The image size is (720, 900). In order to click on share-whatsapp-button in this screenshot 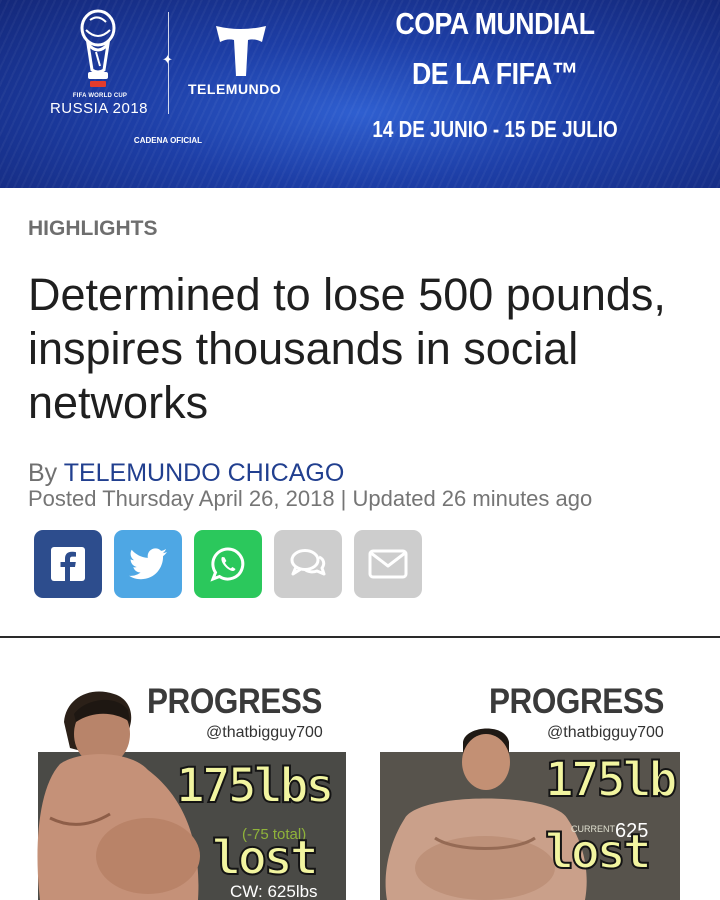, I will do `click(228, 564)`.